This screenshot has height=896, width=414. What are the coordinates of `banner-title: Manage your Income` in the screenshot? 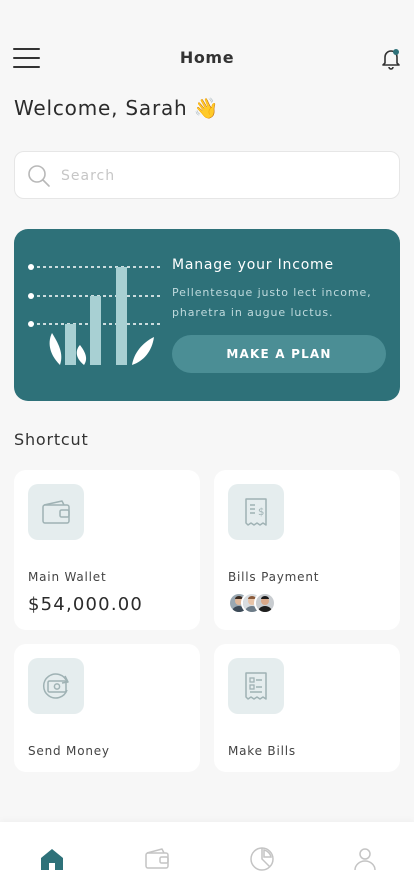 It's located at (253, 265).